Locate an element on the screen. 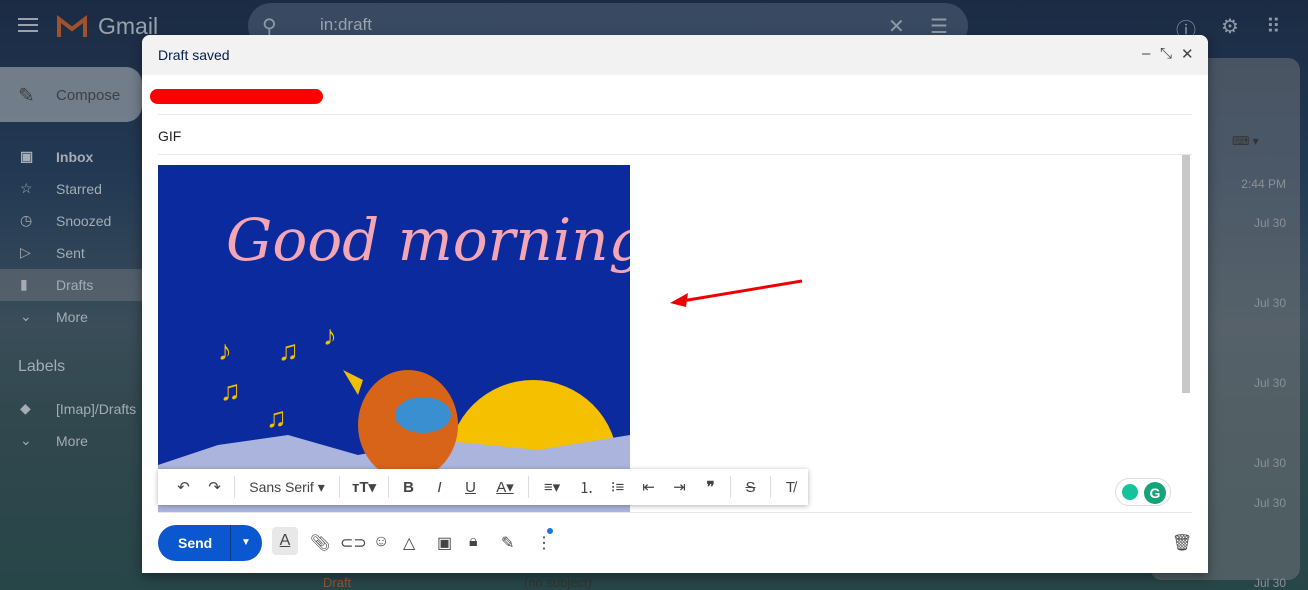  keyboard-icon: ⌨ ▾ is located at coordinates (1245, 141).